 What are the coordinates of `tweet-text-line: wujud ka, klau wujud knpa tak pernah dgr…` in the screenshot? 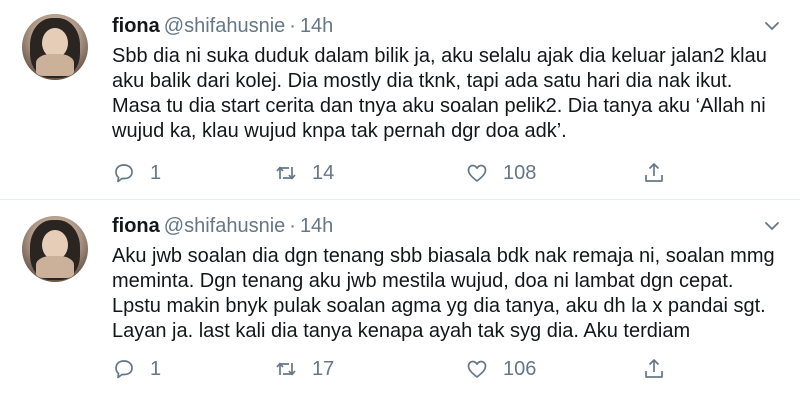 It's located at (339, 131).